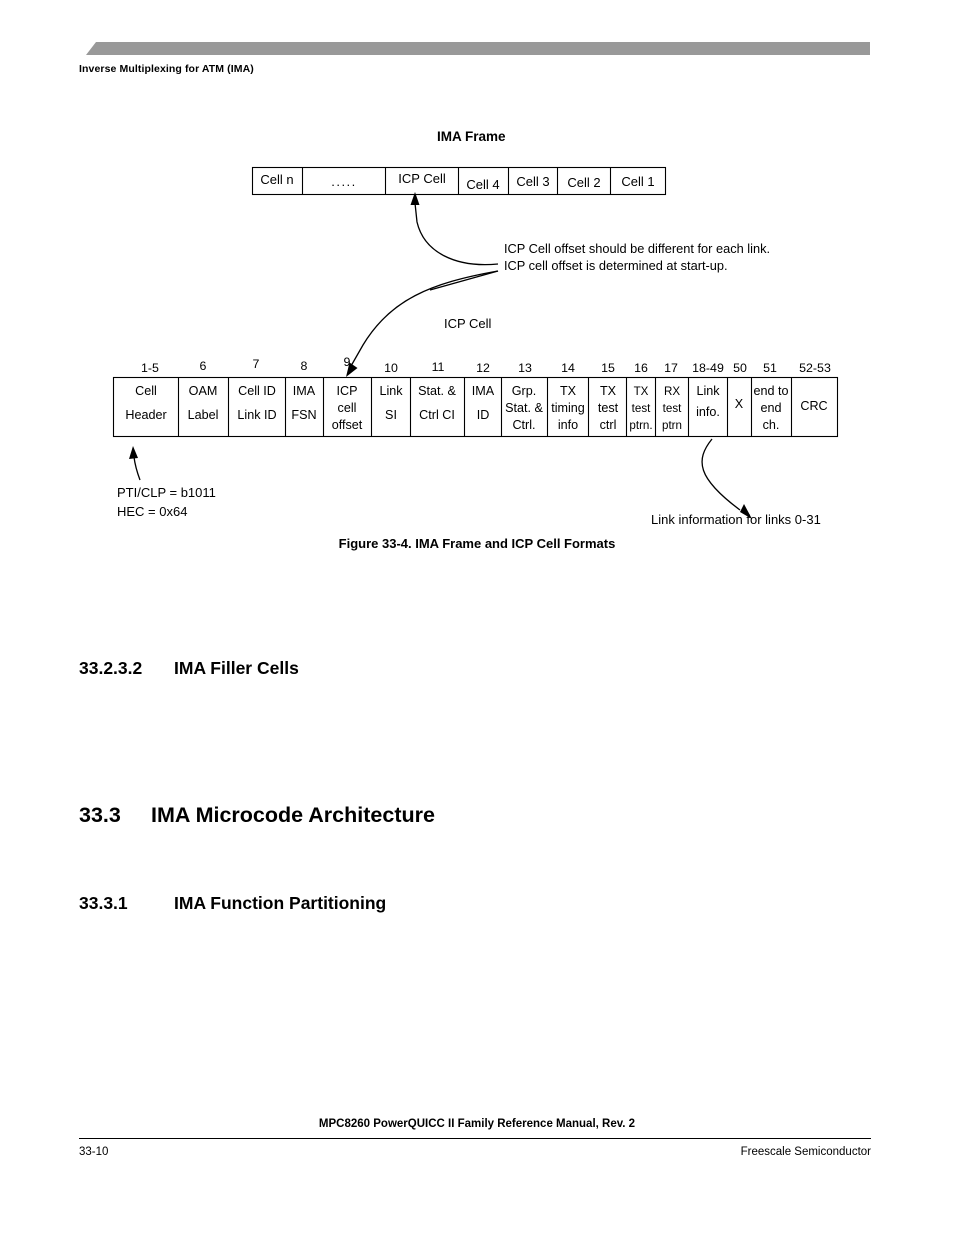  I want to click on icp-field-crc: CRC, so click(813, 406).